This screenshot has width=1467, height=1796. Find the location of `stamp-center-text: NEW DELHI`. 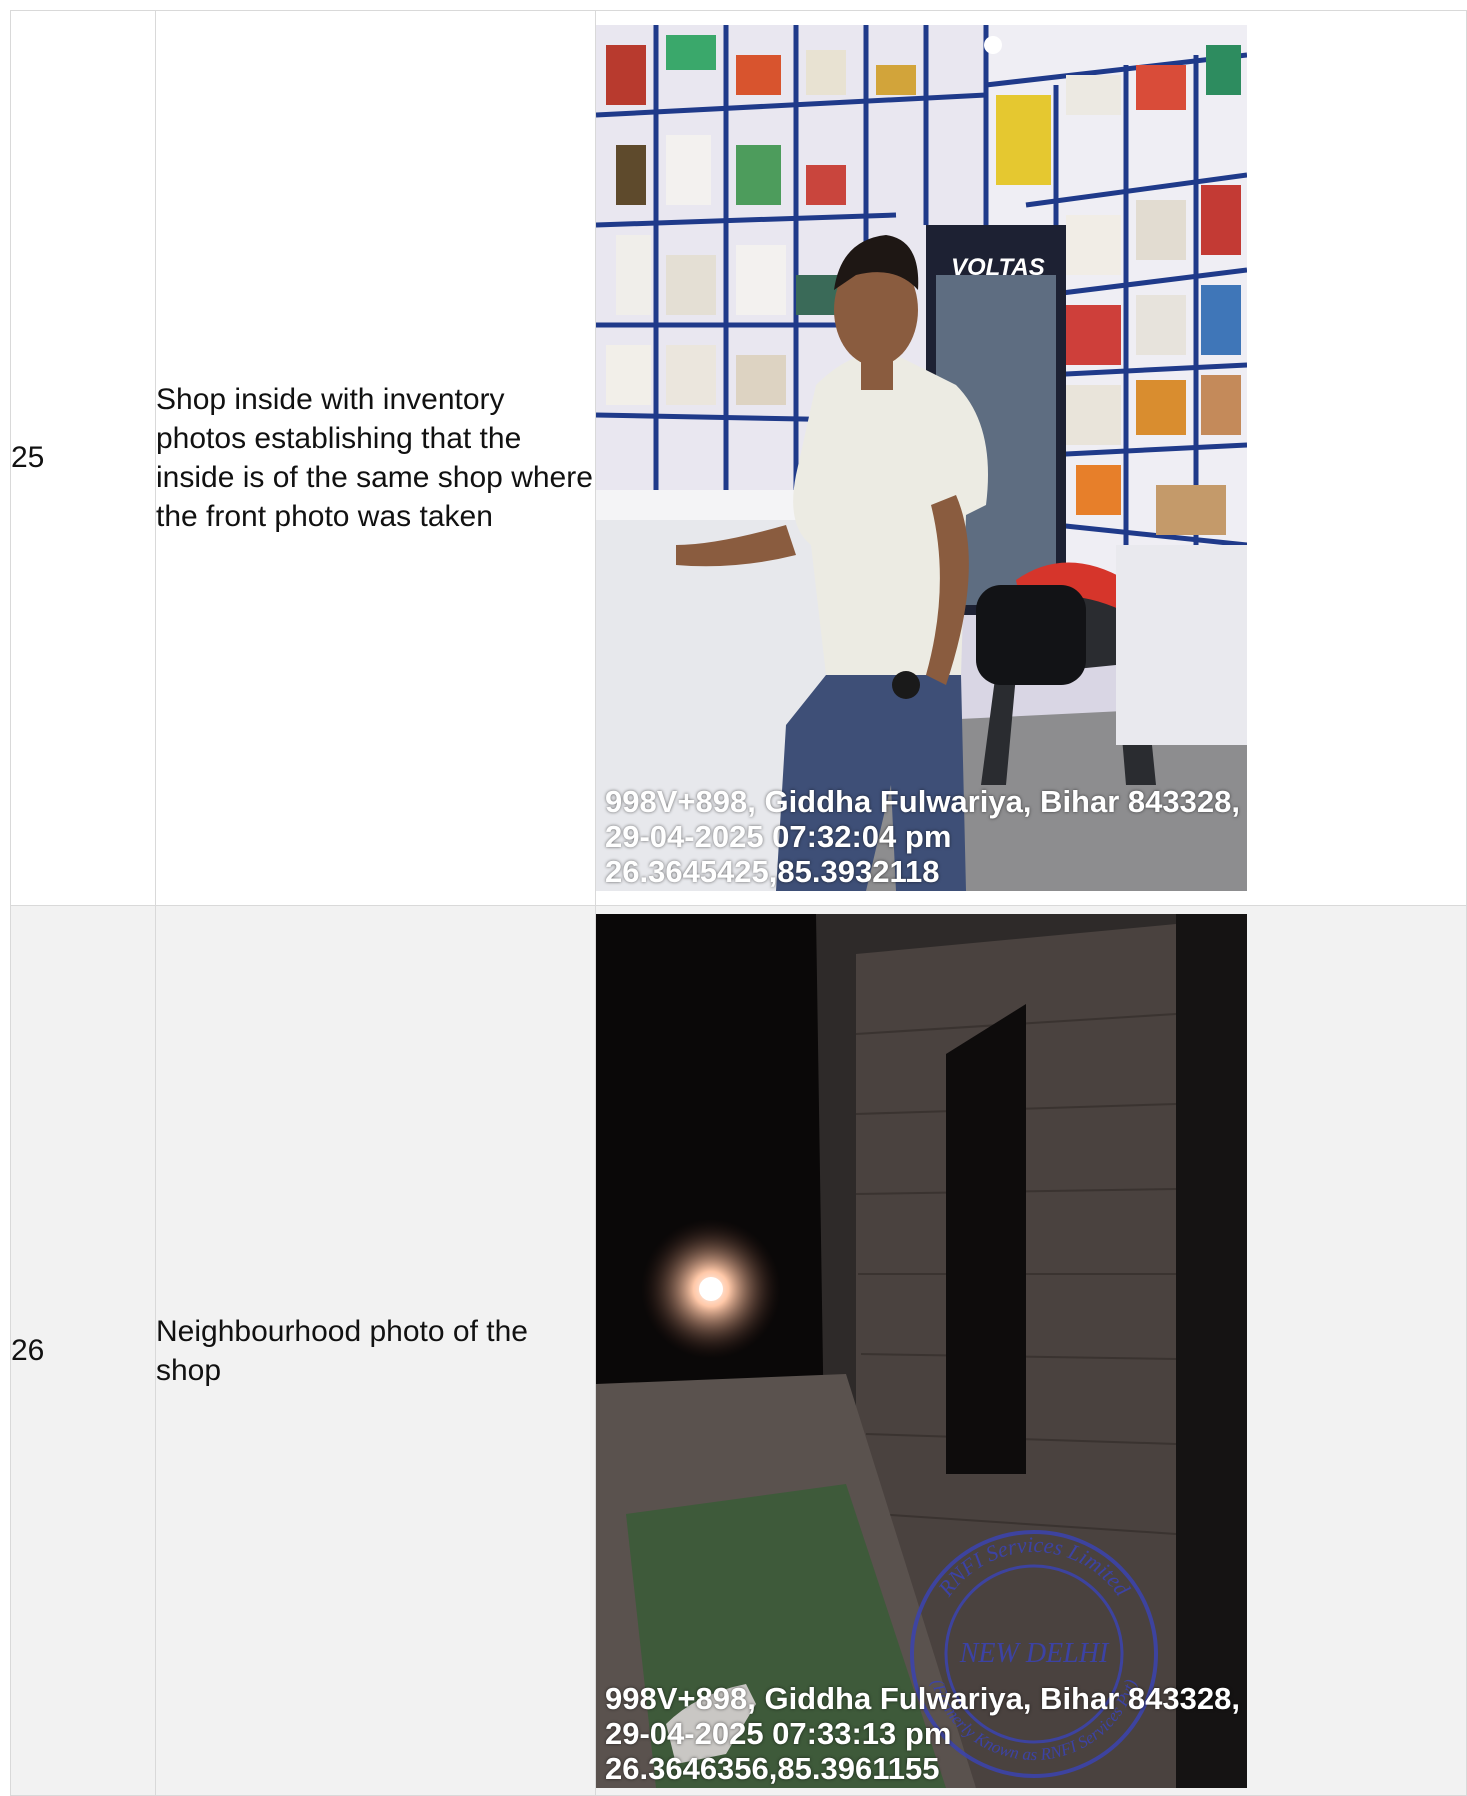

stamp-center-text: NEW DELHI is located at coordinates (1034, 1653).